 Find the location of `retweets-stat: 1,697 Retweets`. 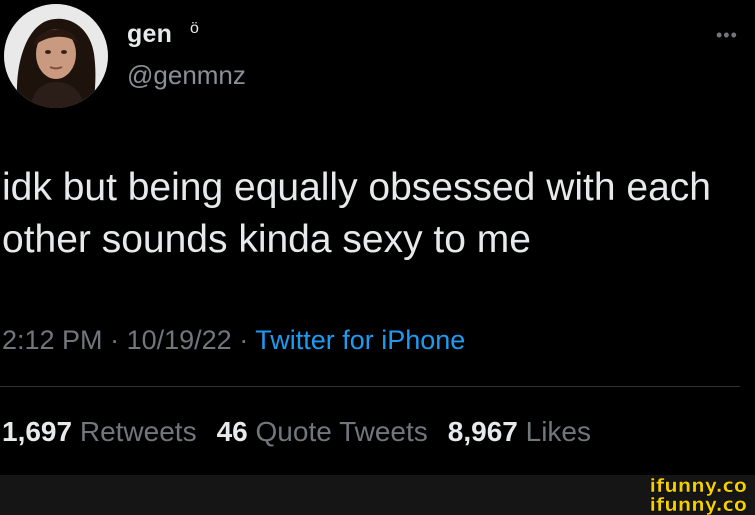

retweets-stat: 1,697 Retweets is located at coordinates (99, 431).